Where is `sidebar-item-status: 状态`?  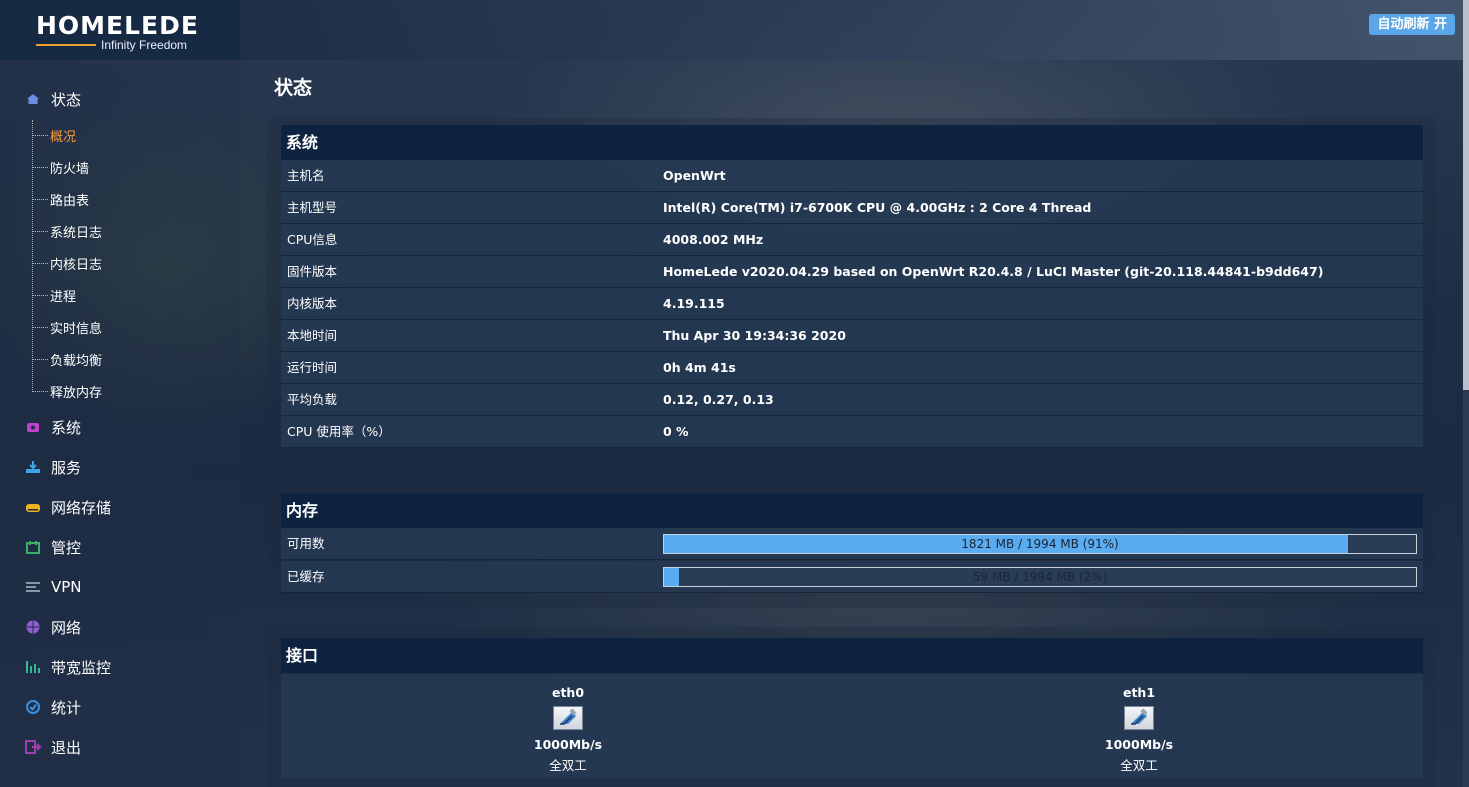 sidebar-item-status: 状态 is located at coordinates (52, 99).